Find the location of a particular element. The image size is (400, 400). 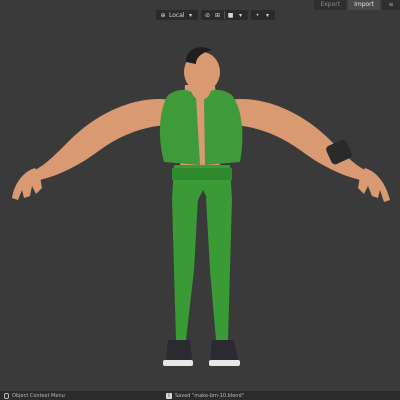

import-button: Import is located at coordinates (364, 5).